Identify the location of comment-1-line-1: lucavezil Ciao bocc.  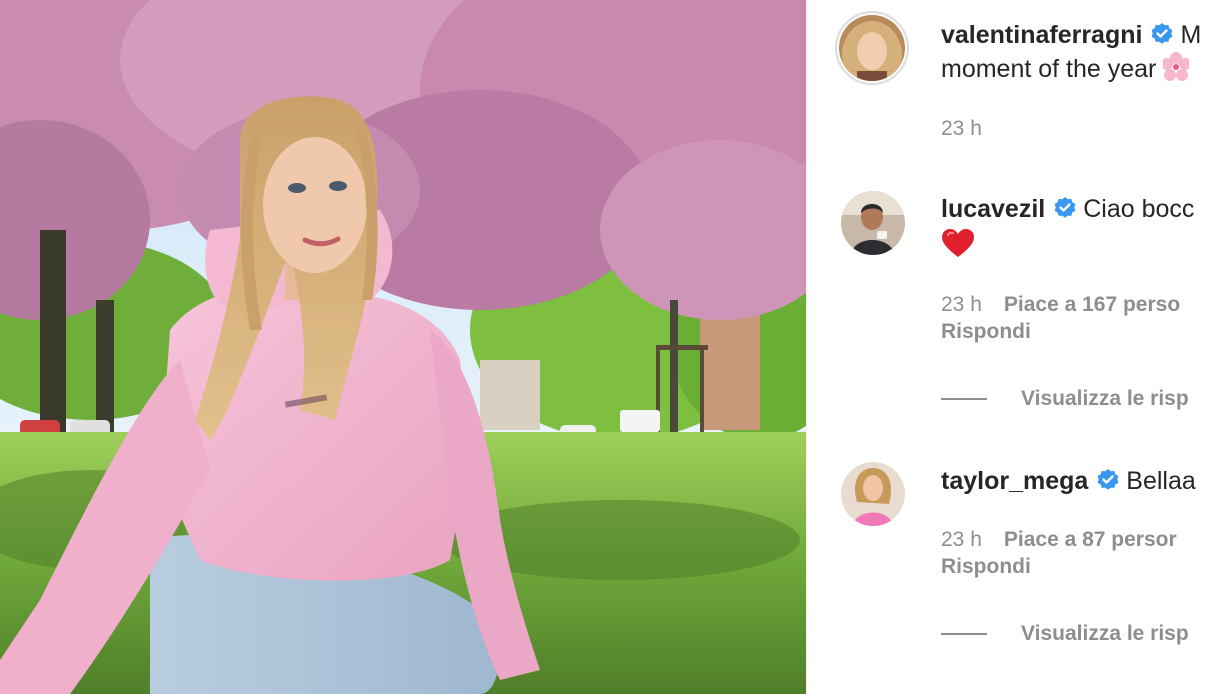
(1067, 210).